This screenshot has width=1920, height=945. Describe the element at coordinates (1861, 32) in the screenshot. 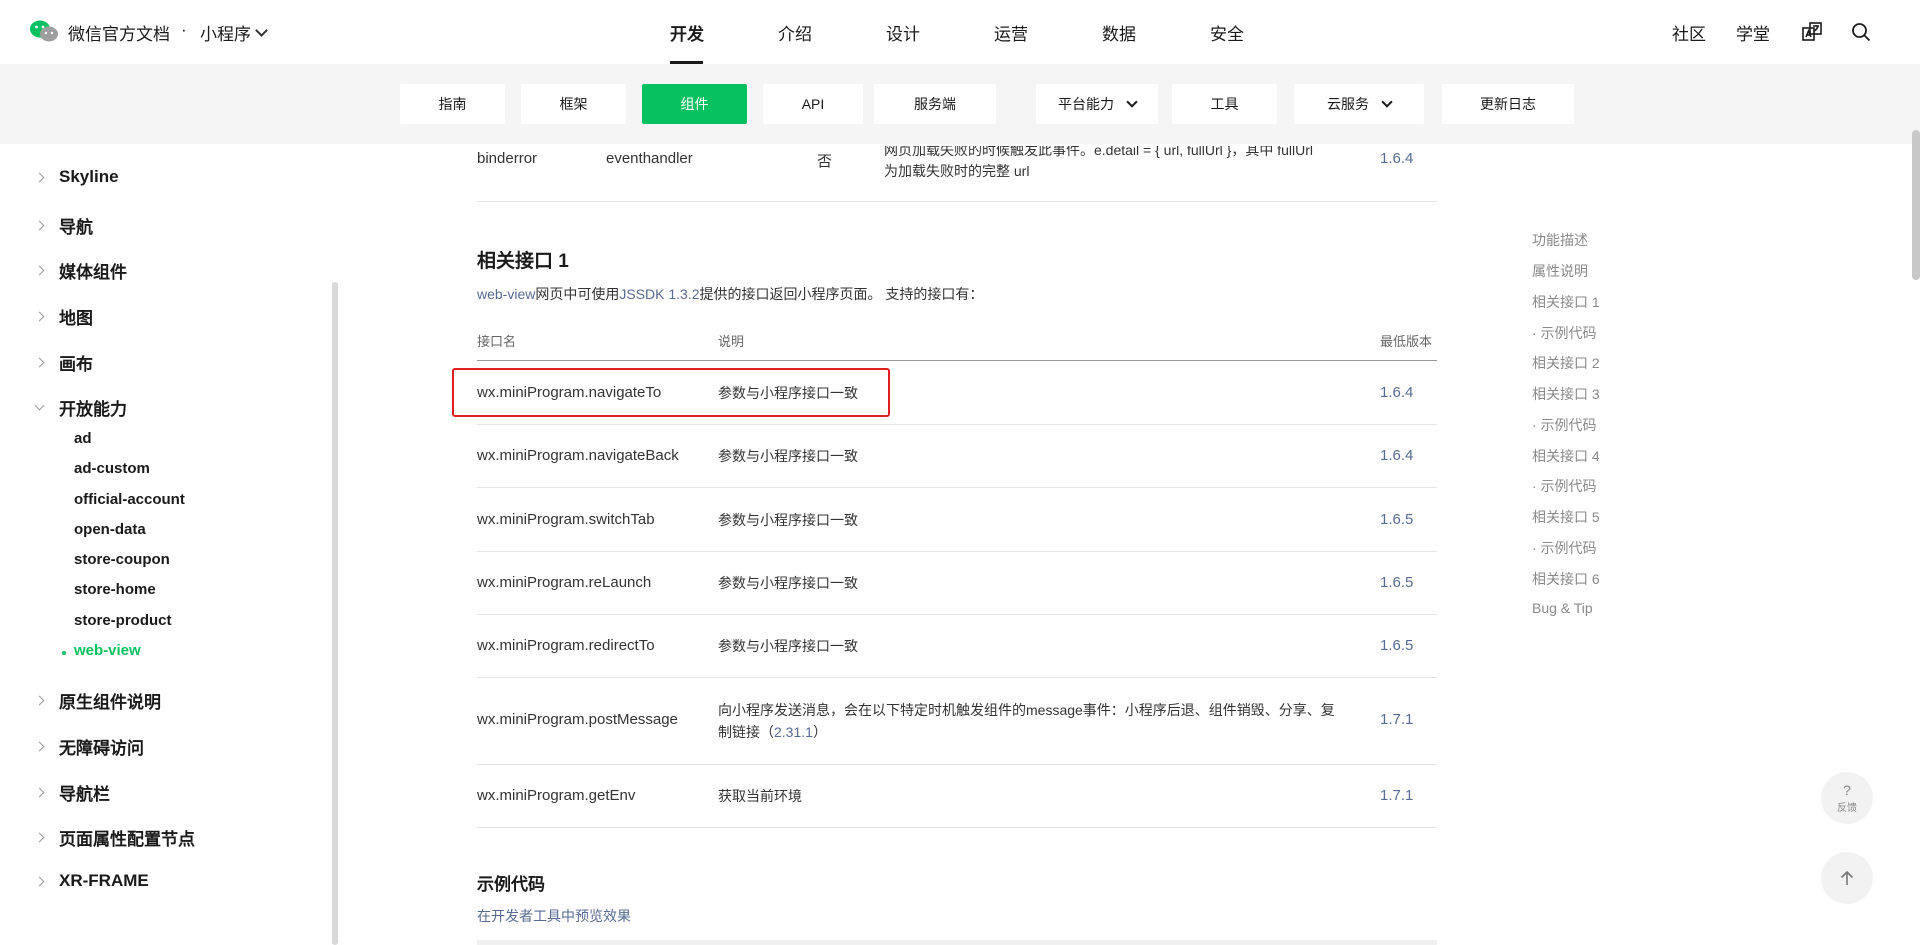

I see `search-icon` at that location.